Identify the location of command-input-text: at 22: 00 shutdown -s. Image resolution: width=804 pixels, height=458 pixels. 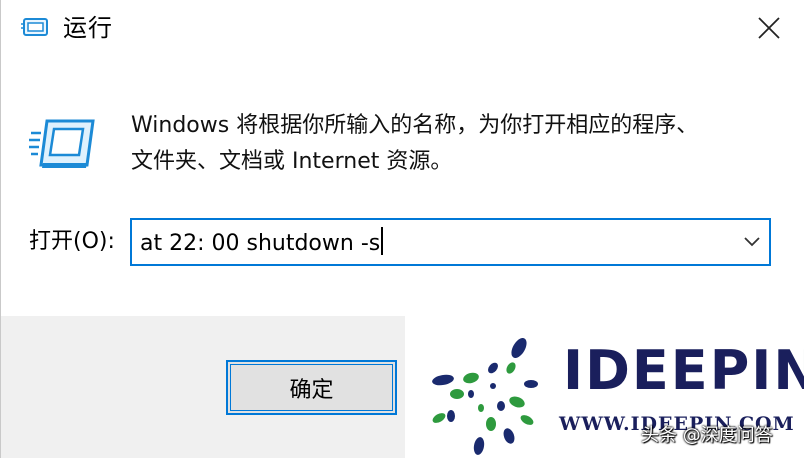
(260, 243).